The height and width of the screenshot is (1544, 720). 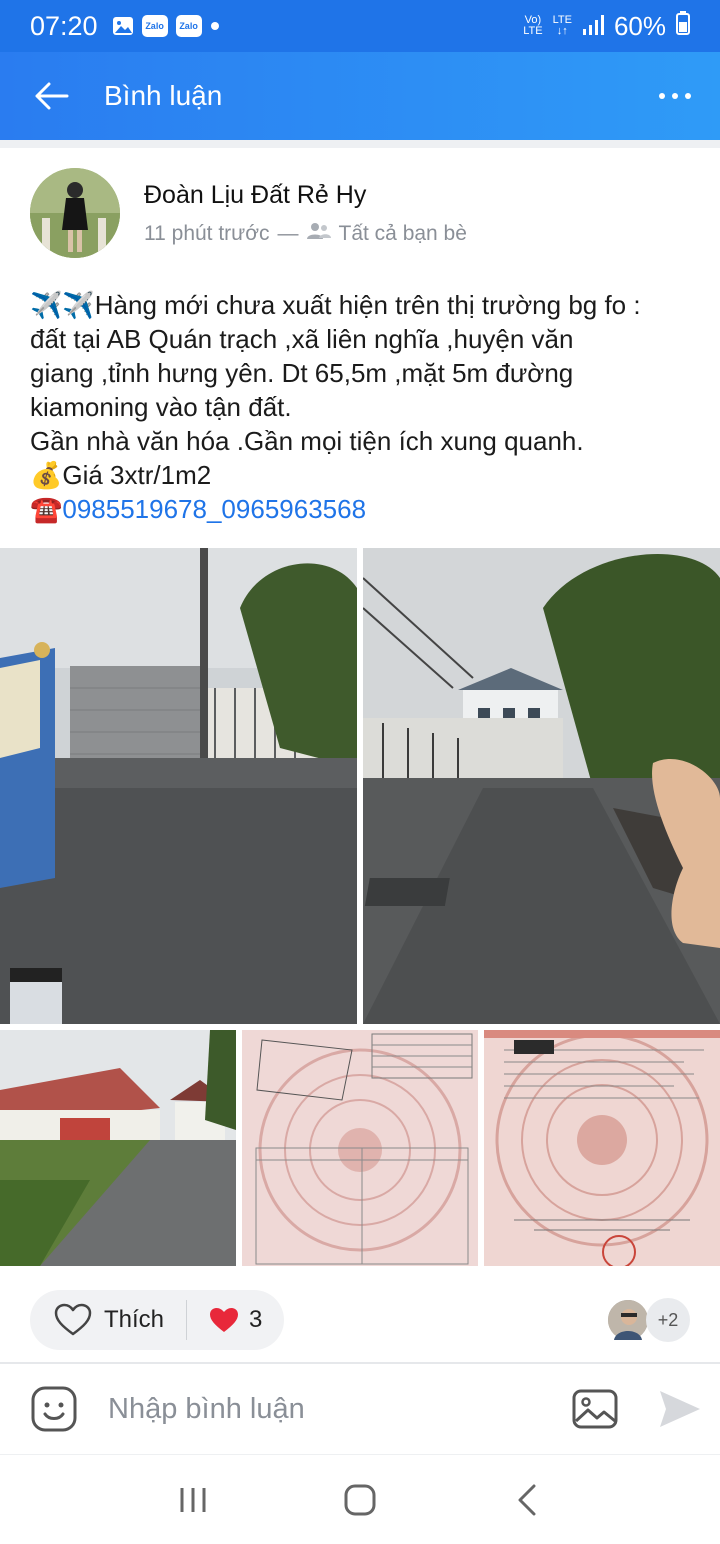 What do you see at coordinates (121, 475) in the screenshot?
I see `post-line: 💰Giá 3xtr/1m2` at bounding box center [121, 475].